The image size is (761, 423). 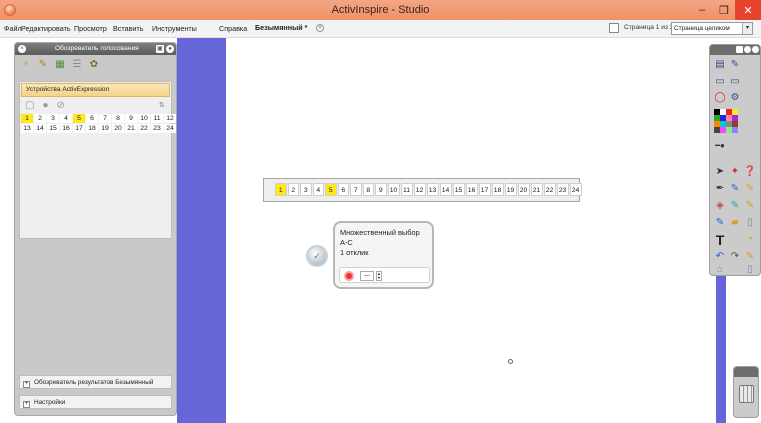 What do you see at coordinates (735, 65) in the screenshot?
I see `browser-icon: ✎` at bounding box center [735, 65].